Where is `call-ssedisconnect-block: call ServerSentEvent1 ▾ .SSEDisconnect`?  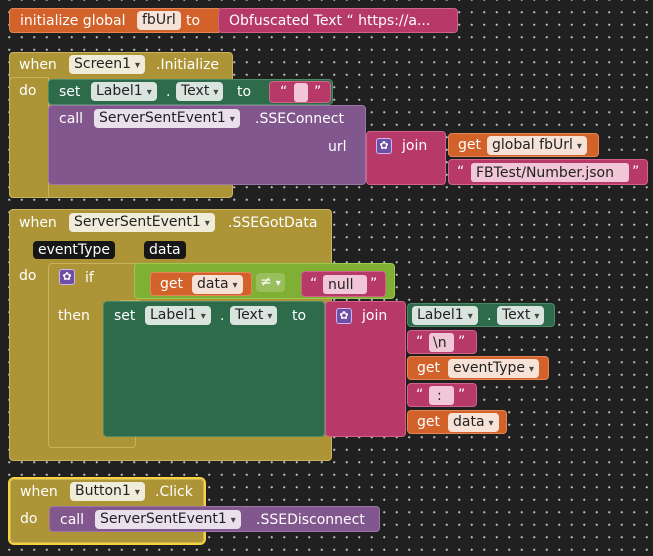 call-ssedisconnect-block: call ServerSentEvent1 ▾ .SSEDisconnect is located at coordinates (214, 519).